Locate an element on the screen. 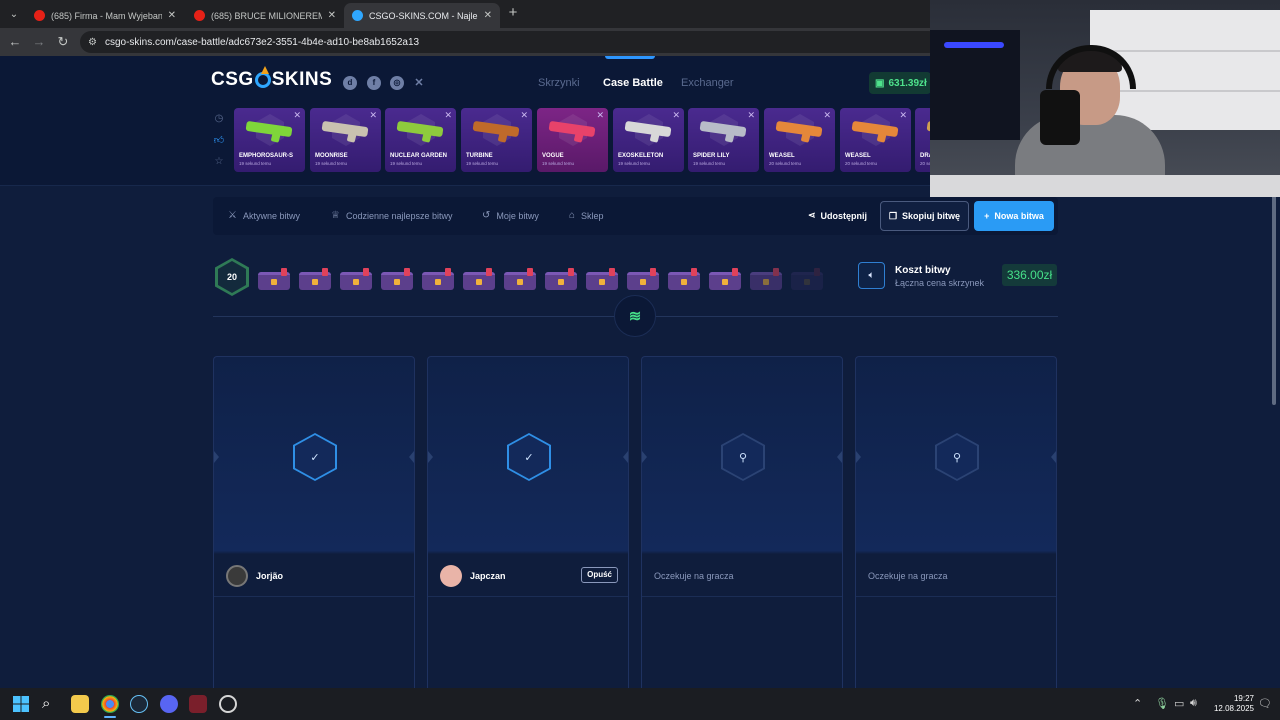 This screenshot has width=1280, height=720. reload-icon: ↻ is located at coordinates (63, 42).